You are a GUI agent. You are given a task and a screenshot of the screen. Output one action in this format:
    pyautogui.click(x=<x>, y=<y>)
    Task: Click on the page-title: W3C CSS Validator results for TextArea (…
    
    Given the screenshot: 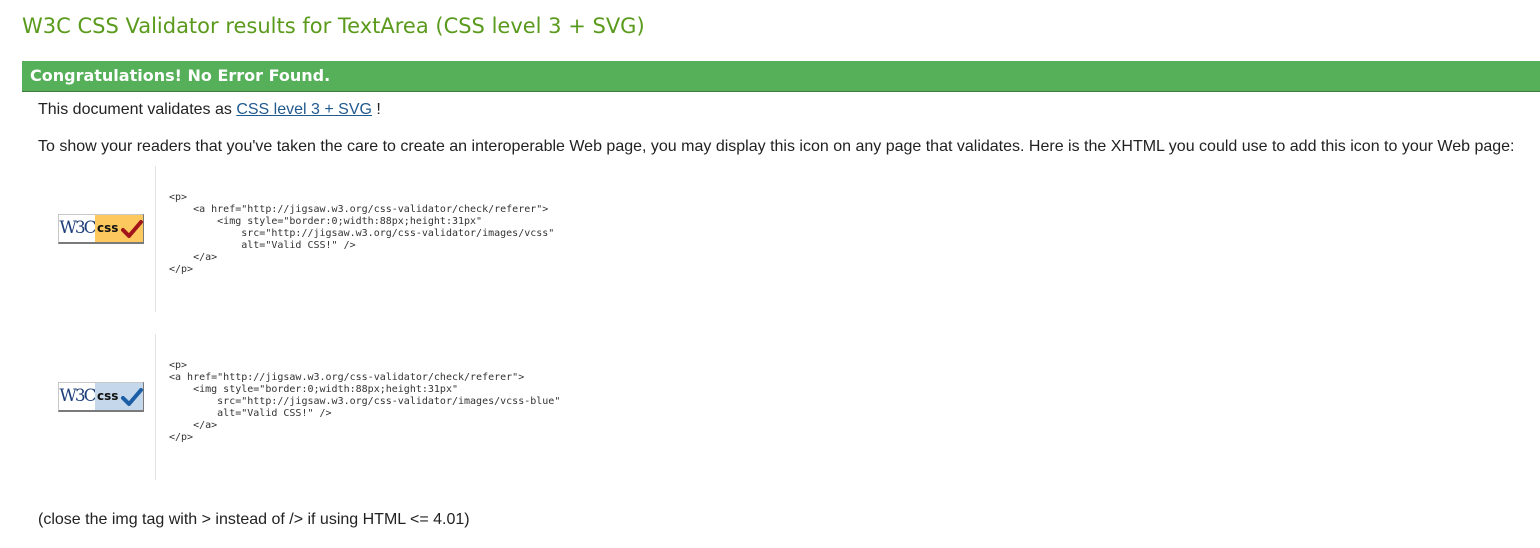 What is the action you would take?
    pyautogui.click(x=333, y=26)
    